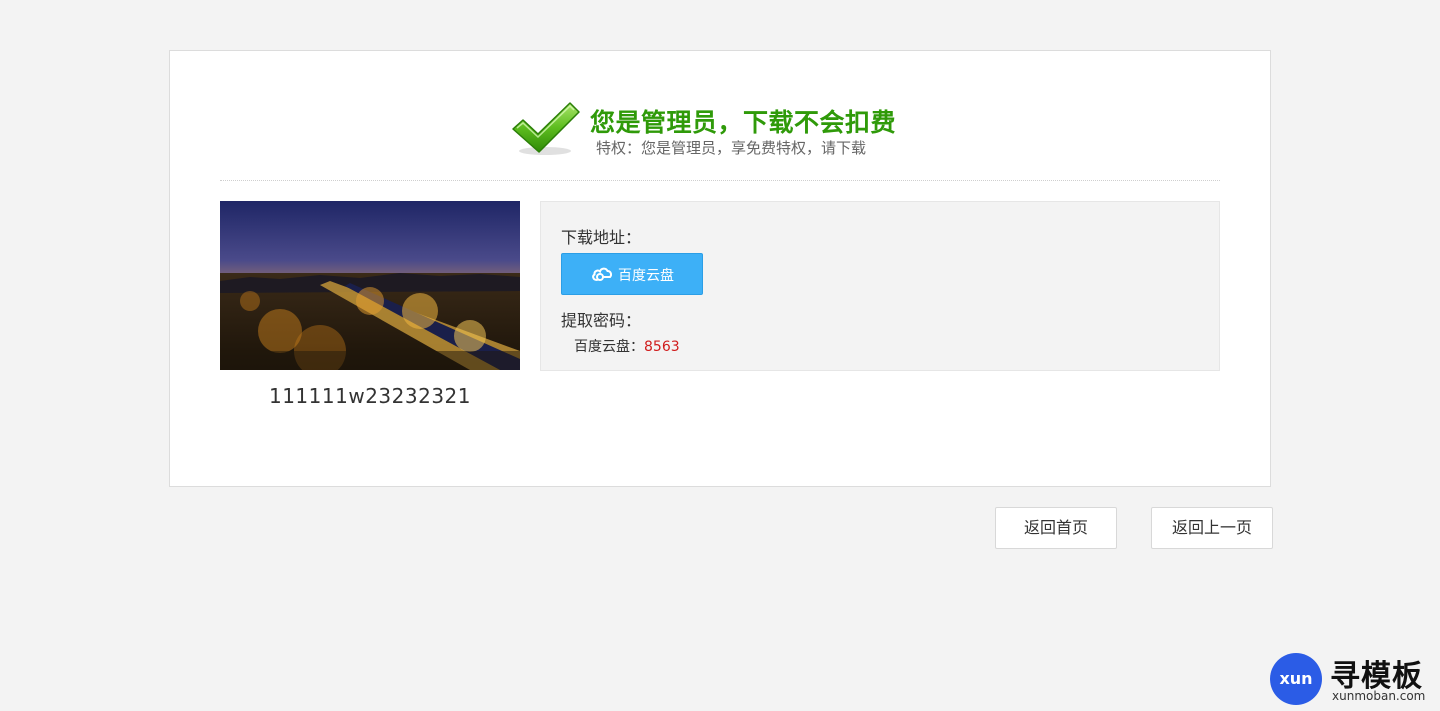 Image resolution: width=1440 pixels, height=711 pixels. What do you see at coordinates (1296, 679) in the screenshot?
I see `brand-logo: xun` at bounding box center [1296, 679].